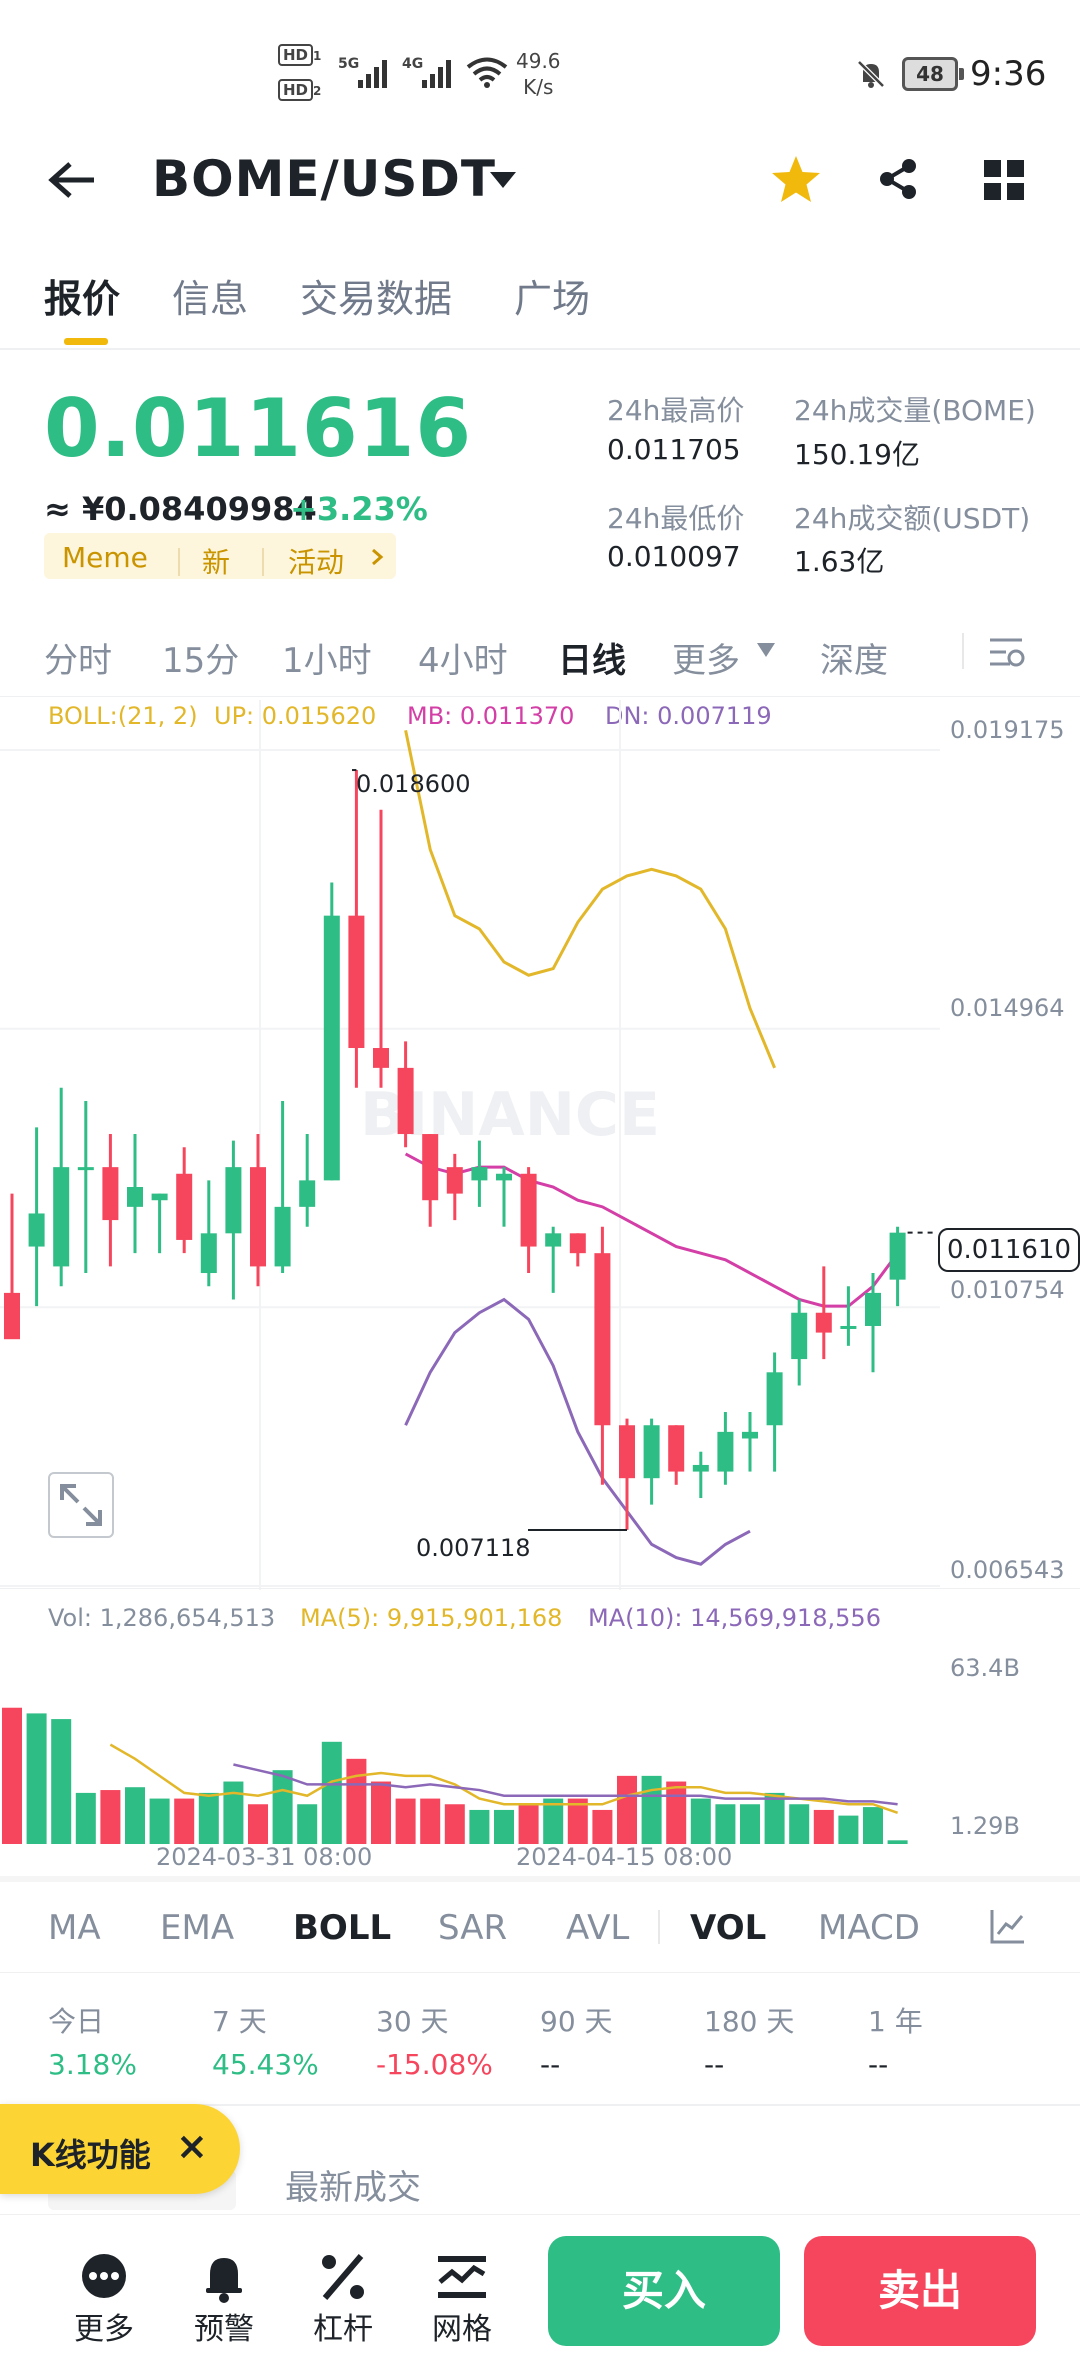 The image size is (1080, 2376). What do you see at coordinates (224, 2278) in the screenshot?
I see `bell-icon` at bounding box center [224, 2278].